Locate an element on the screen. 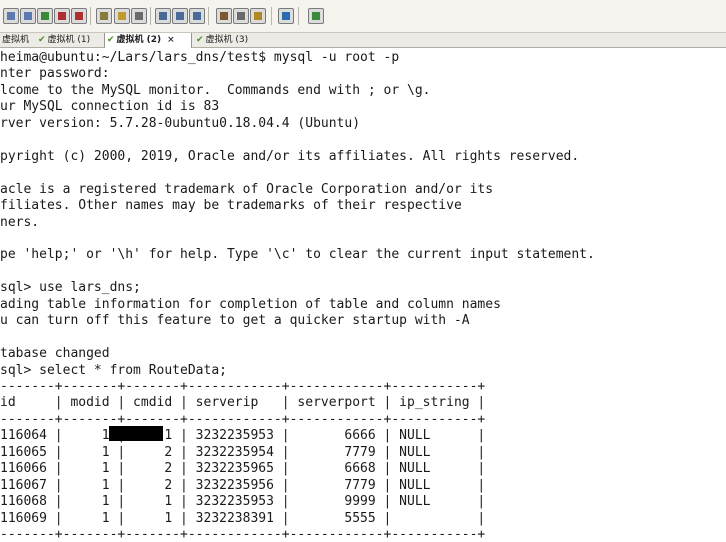 This screenshot has width=726, height=542. options-button is located at coordinates (241, 16).